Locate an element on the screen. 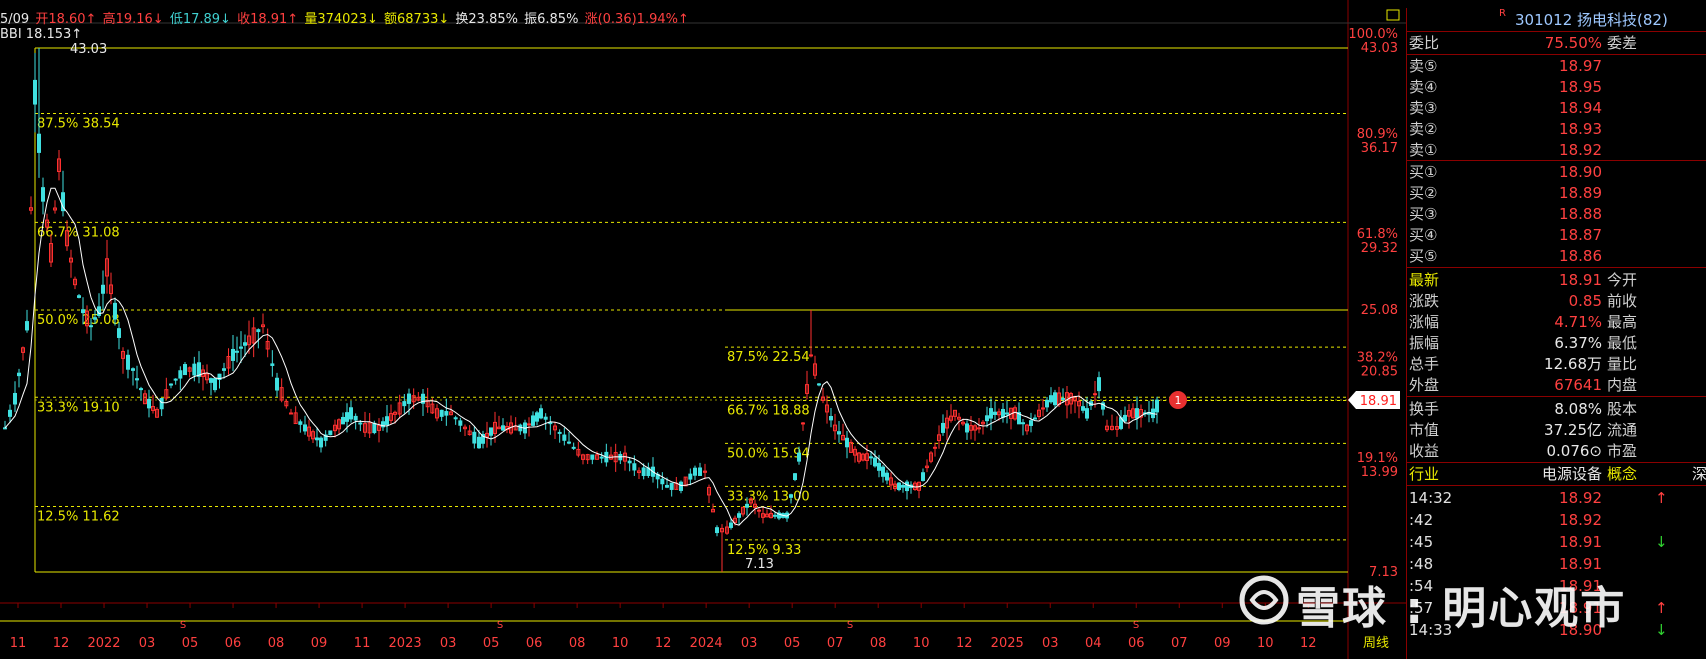 This screenshot has width=1706, height=659. fib-top-label: 43.03 is located at coordinates (88, 49).